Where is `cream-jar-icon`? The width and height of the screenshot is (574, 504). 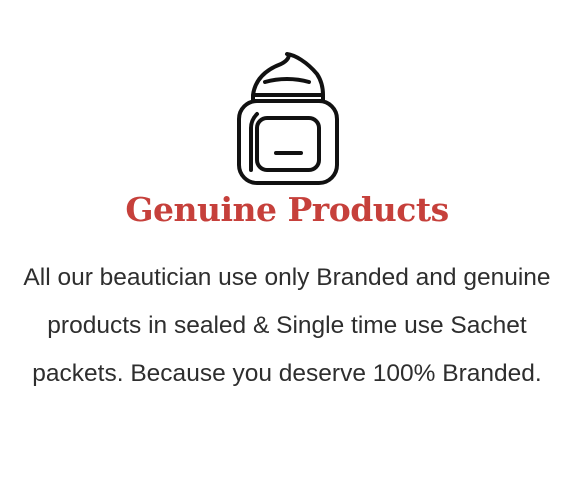
cream-jar-icon is located at coordinates (288, 119).